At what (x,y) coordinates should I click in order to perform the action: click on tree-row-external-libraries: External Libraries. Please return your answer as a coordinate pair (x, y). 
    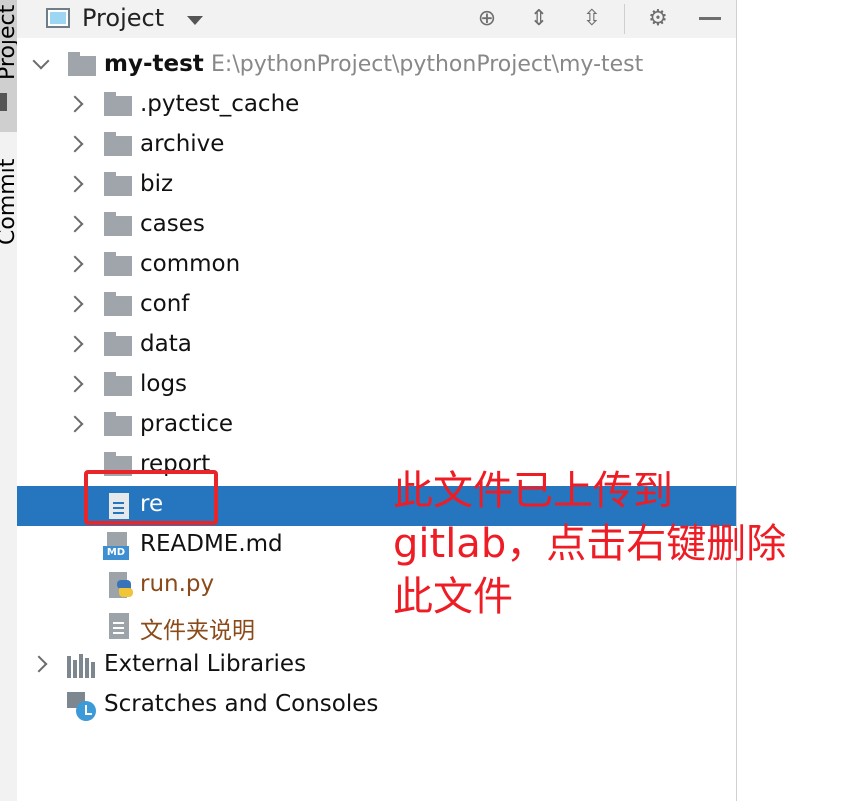
    Looking at the image, I should click on (376, 666).